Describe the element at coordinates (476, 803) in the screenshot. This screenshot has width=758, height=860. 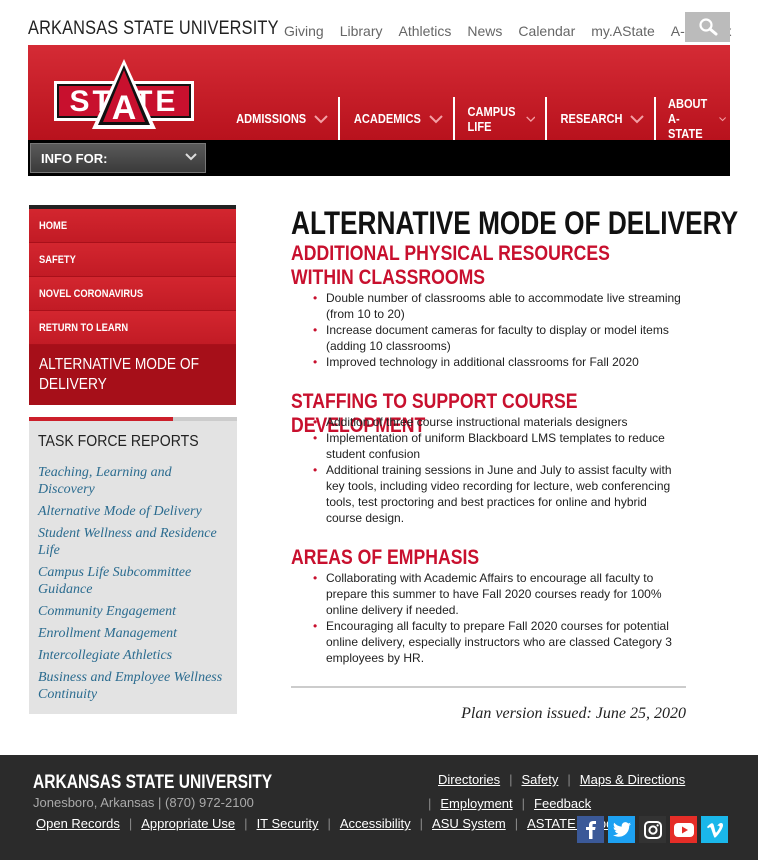
I see `footer-link-employment: Employment` at that location.